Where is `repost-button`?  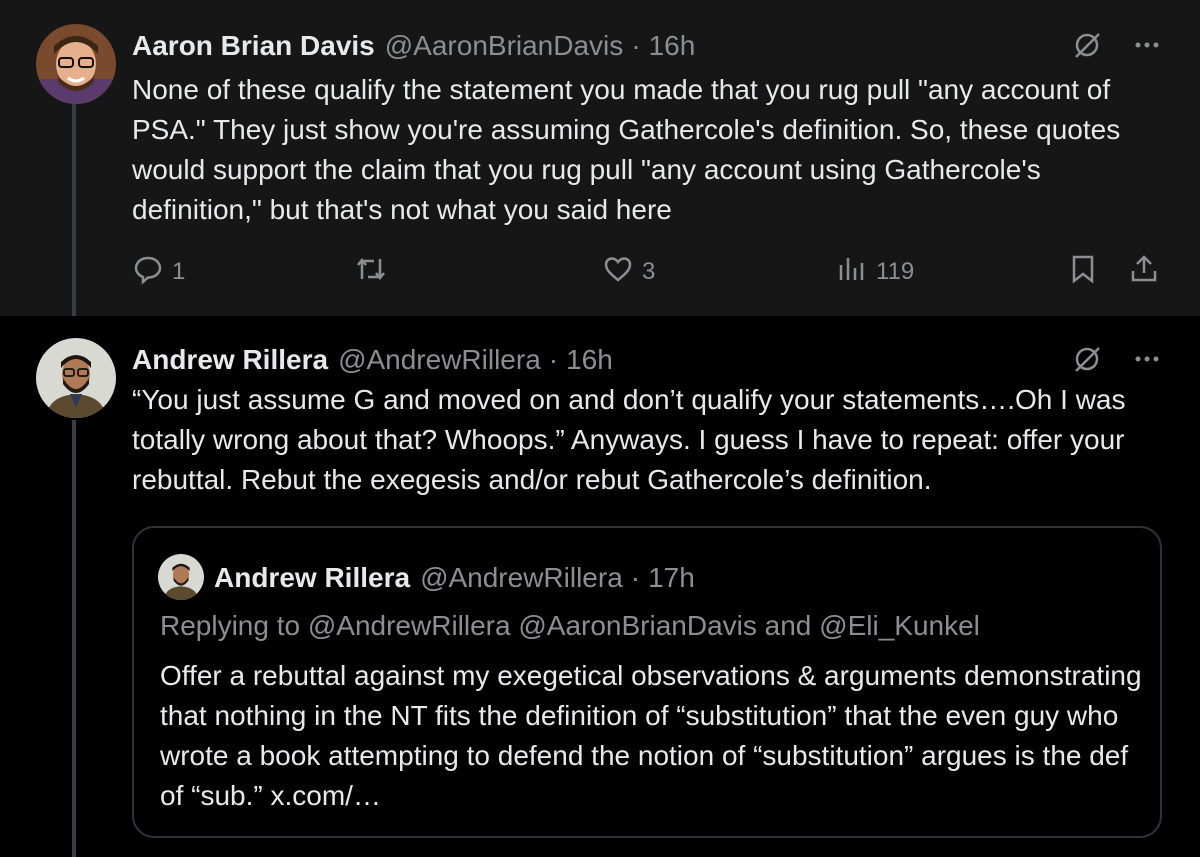
repost-button is located at coordinates (375, 272).